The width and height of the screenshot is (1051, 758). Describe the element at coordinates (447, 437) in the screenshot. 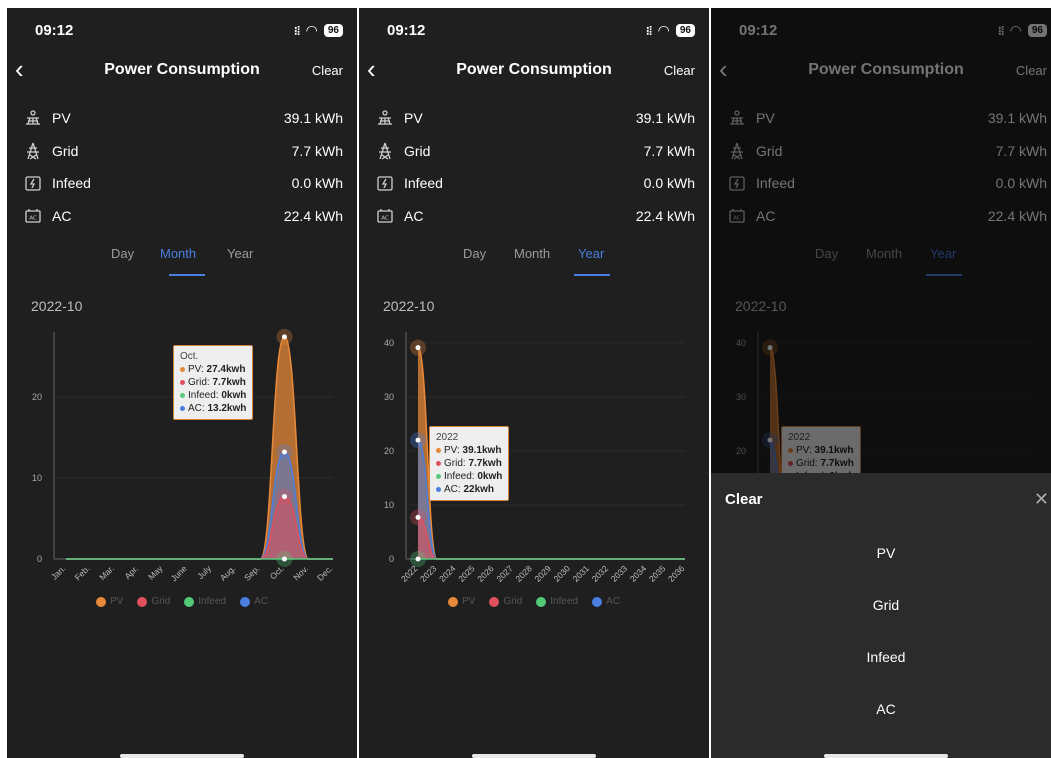

I see `tooltip-title: 2022` at that location.